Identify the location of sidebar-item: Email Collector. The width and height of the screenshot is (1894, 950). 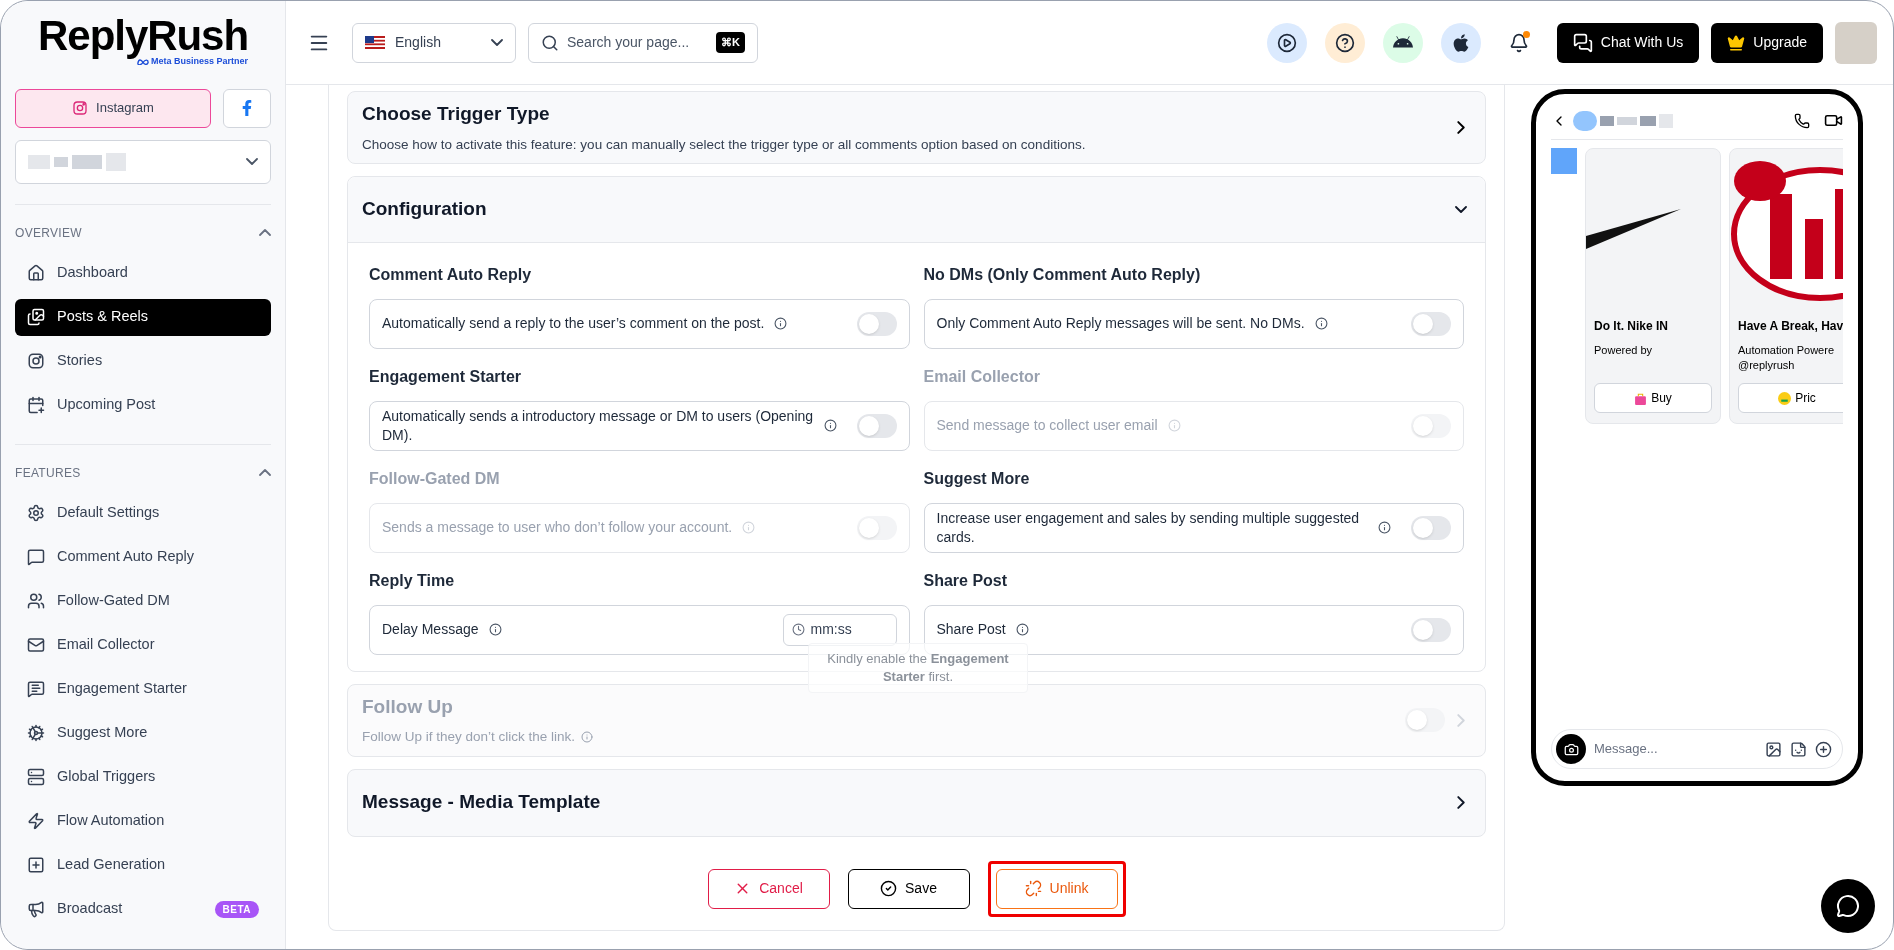
(143, 645).